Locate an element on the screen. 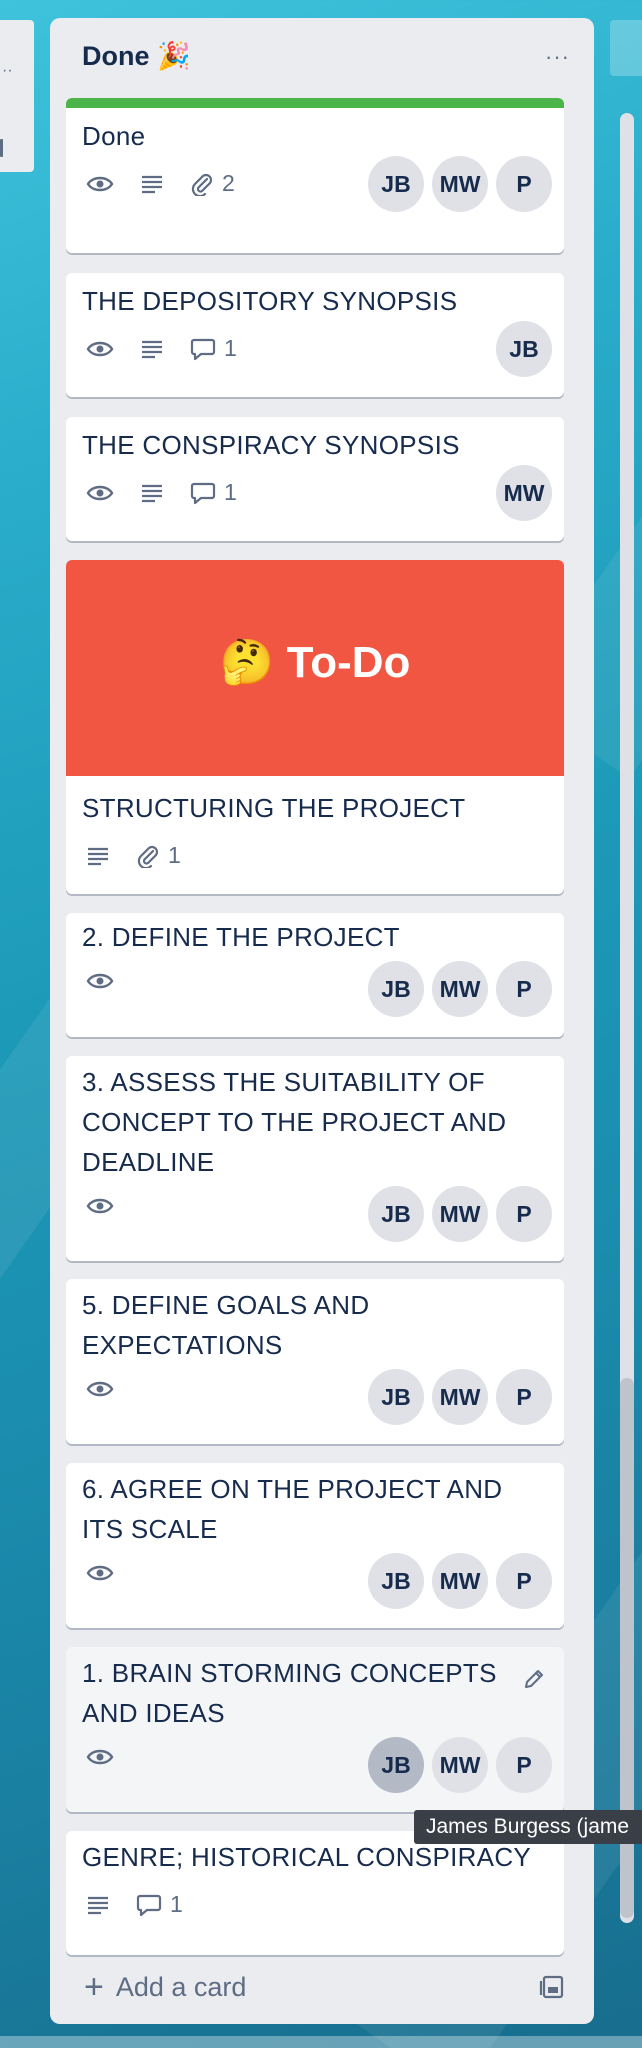 This screenshot has height=2048, width=642. card-title: 2. DEFINE THE PROJECT is located at coordinates (241, 937).